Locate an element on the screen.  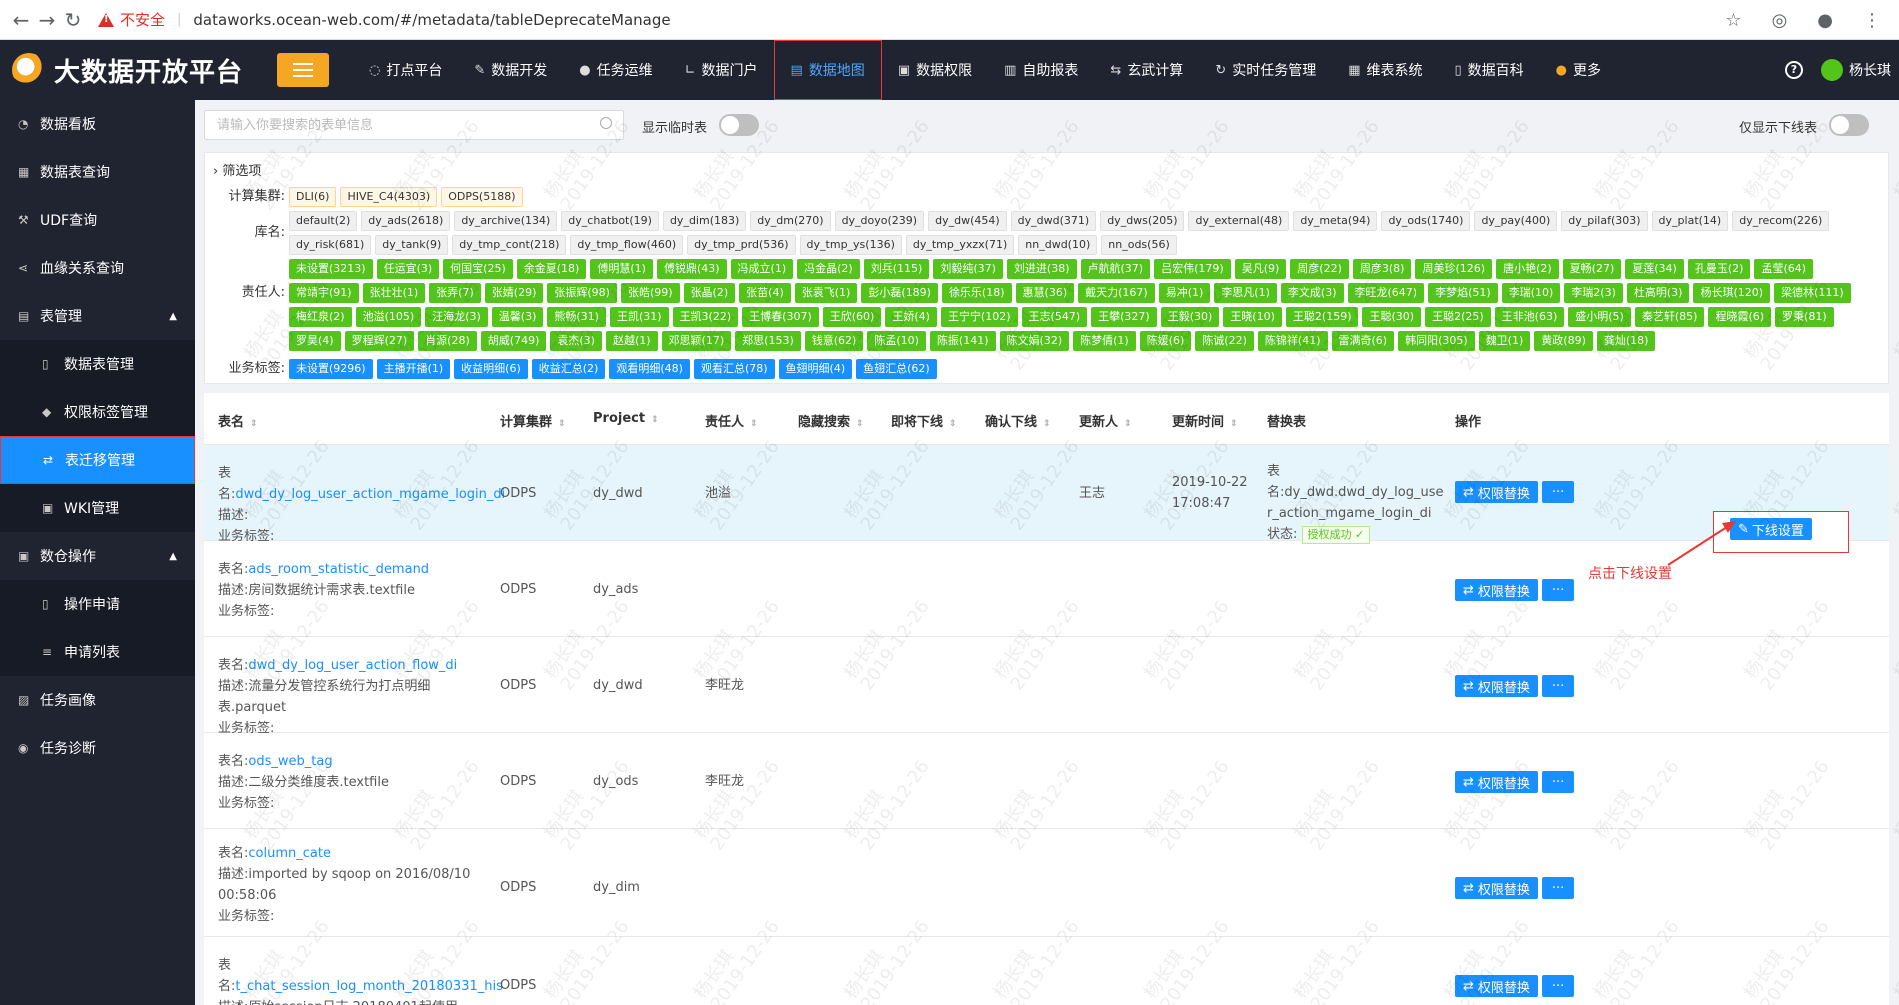
biz-tag: 鱼翅明细(4) is located at coordinates (815, 369).